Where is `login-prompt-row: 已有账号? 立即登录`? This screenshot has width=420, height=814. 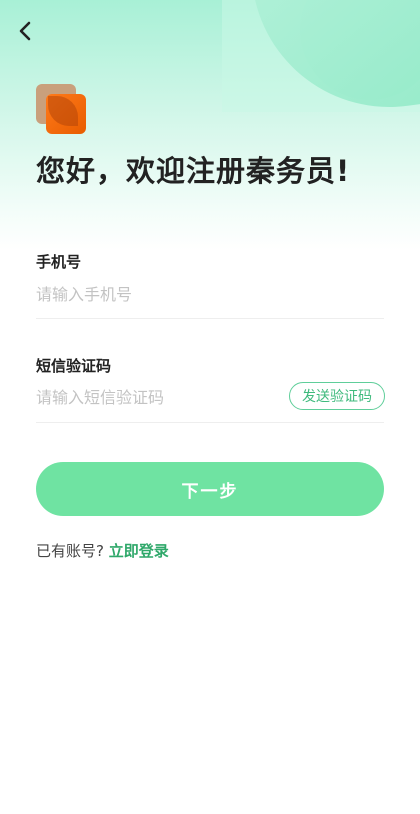
login-prompt-row: 已有账号? 立即登录 is located at coordinates (102, 550).